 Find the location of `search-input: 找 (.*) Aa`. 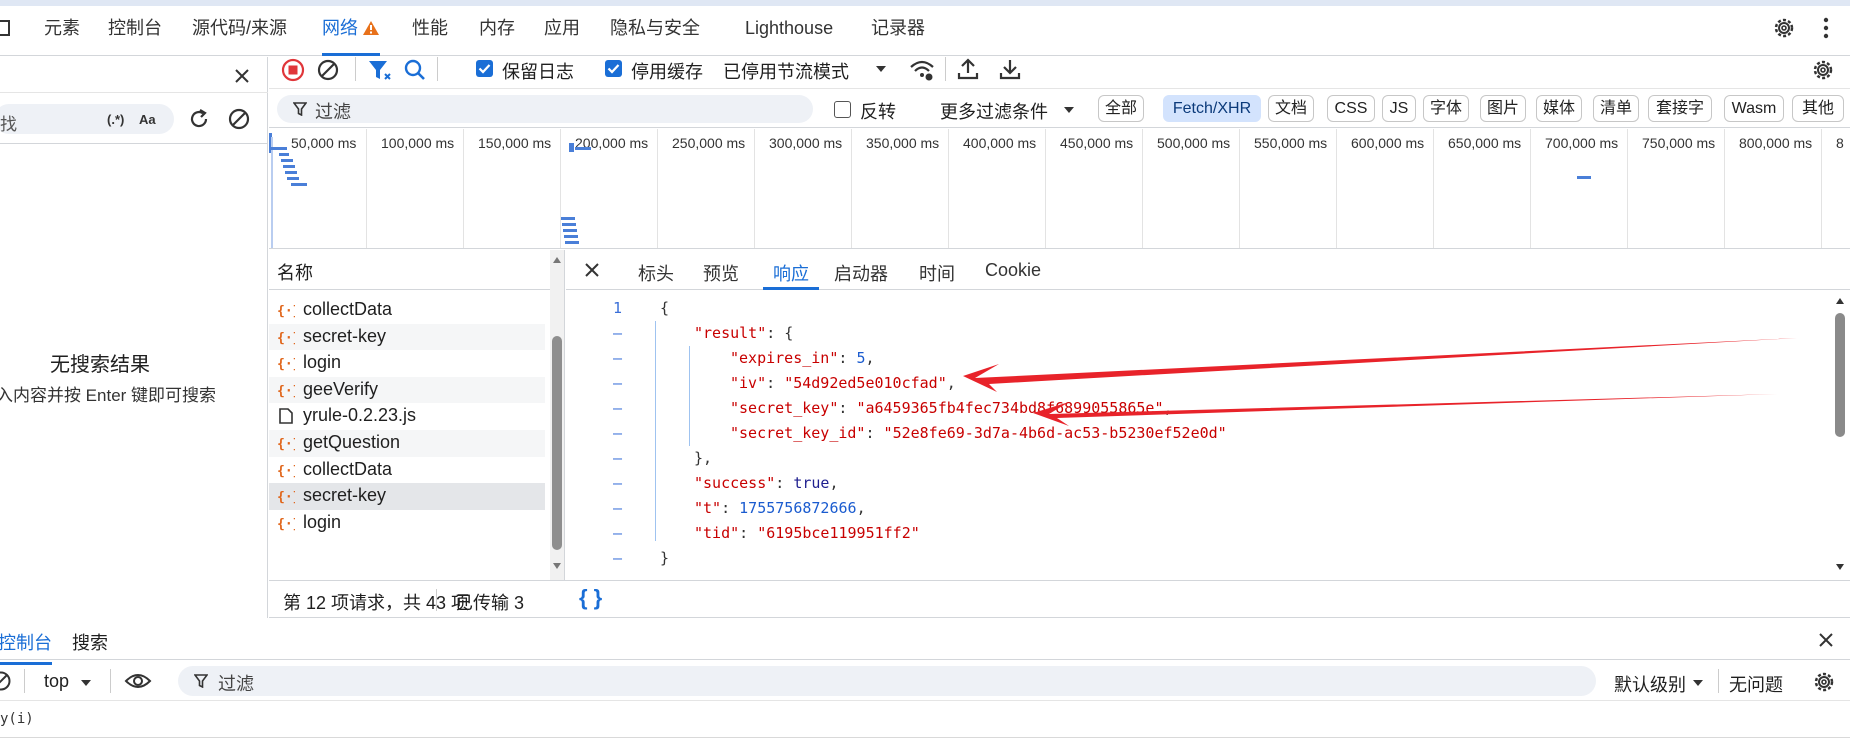

search-input: 找 (.*) Aa is located at coordinates (87, 119).